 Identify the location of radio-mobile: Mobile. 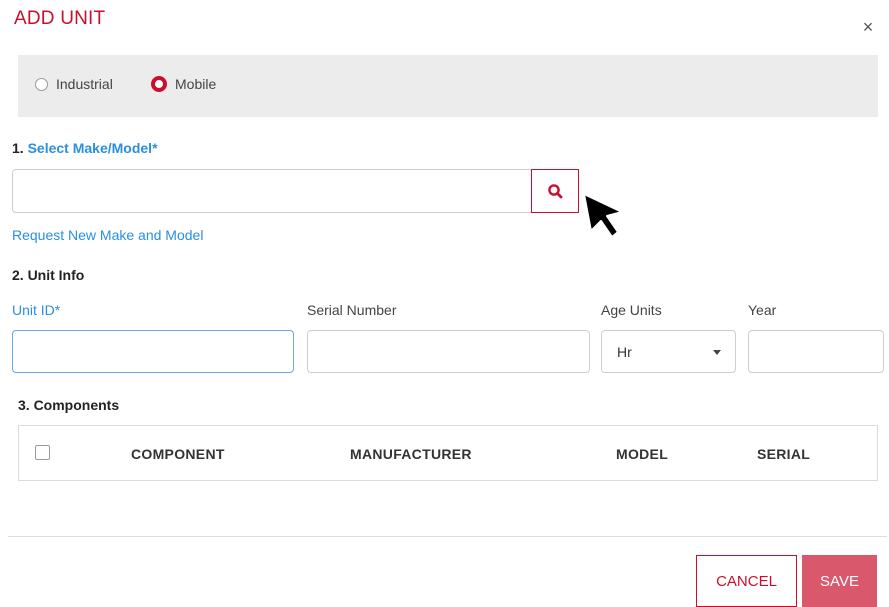
(183, 84).